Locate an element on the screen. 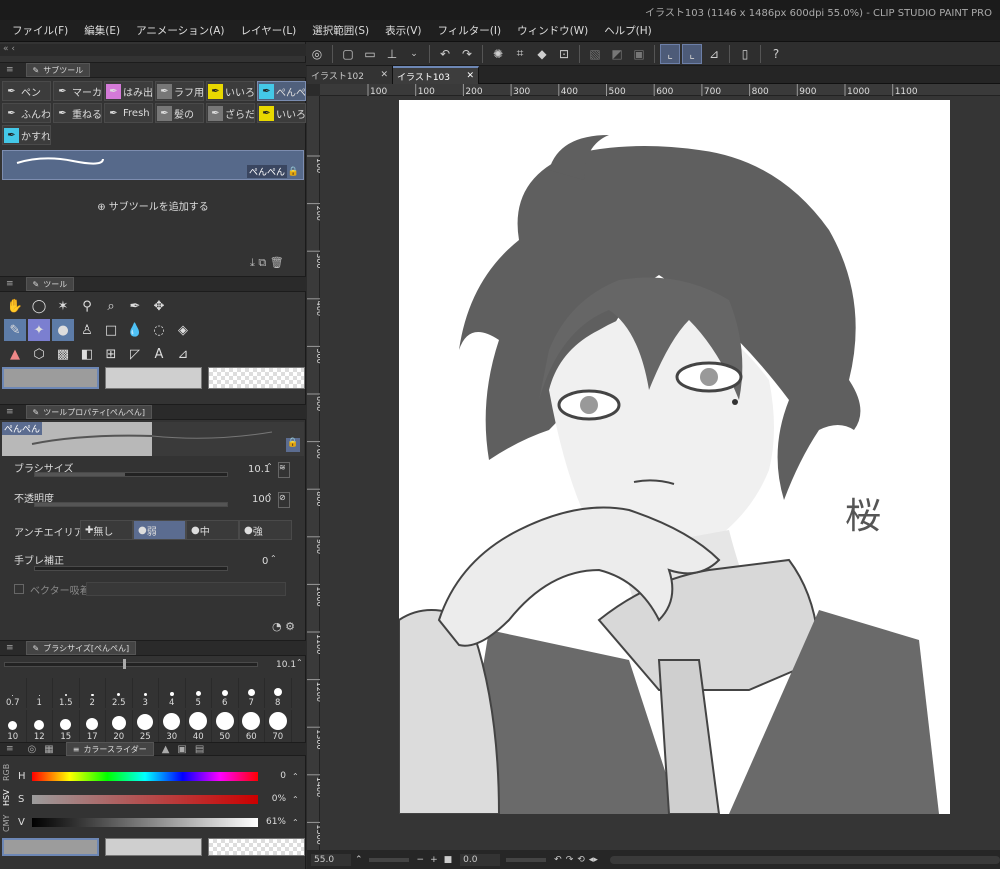 This screenshot has width=1000, height=869. rotate-right-icon: ↷ is located at coordinates (570, 860).